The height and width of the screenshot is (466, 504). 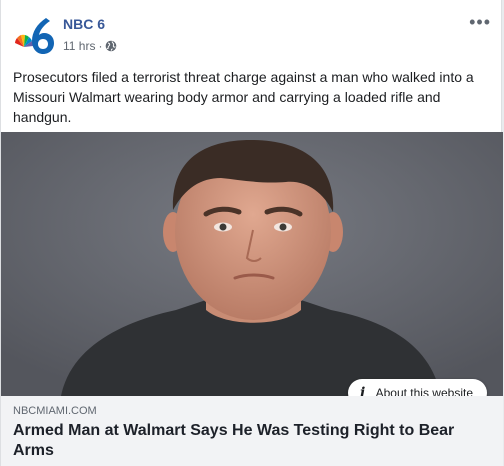 I want to click on post-meta: 11 hrs ·, so click(x=90, y=46).